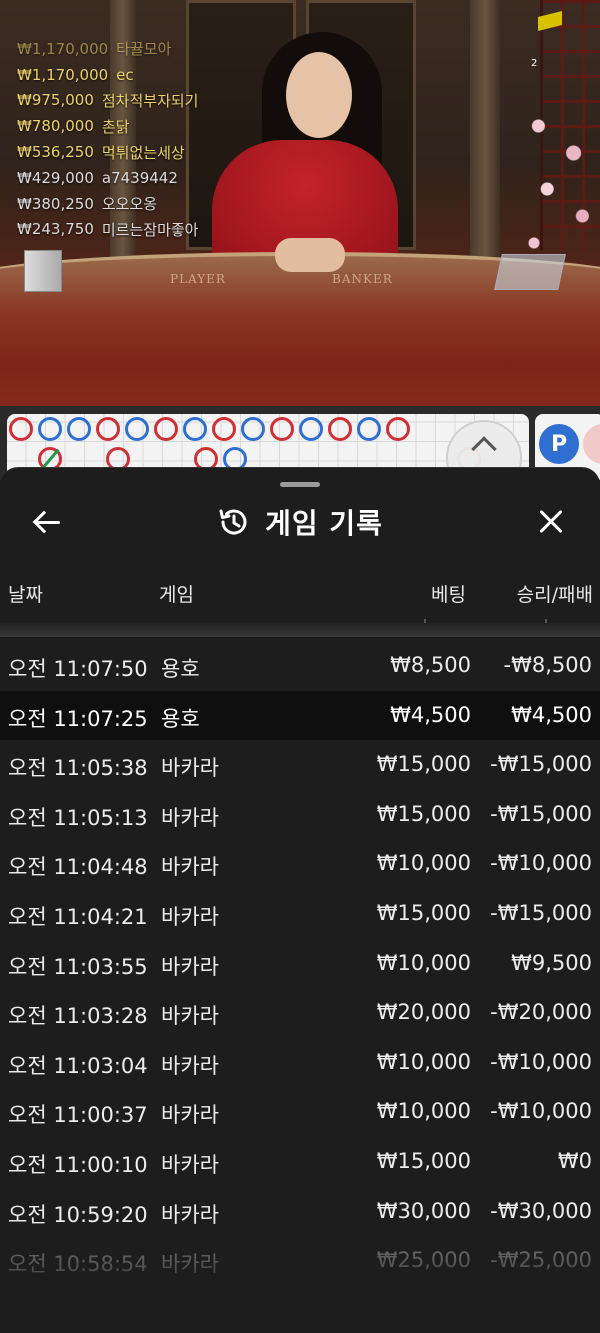 The image size is (600, 1333). I want to click on leaderboard-amount: ₩536,250, so click(55, 152).